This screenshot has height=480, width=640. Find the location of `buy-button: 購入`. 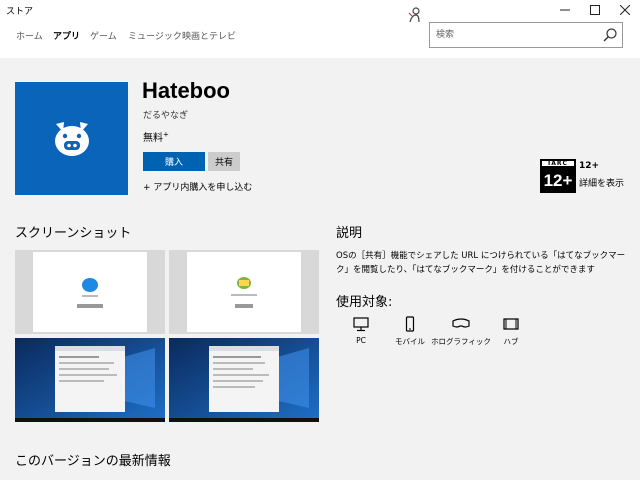

buy-button: 購入 is located at coordinates (174, 161).